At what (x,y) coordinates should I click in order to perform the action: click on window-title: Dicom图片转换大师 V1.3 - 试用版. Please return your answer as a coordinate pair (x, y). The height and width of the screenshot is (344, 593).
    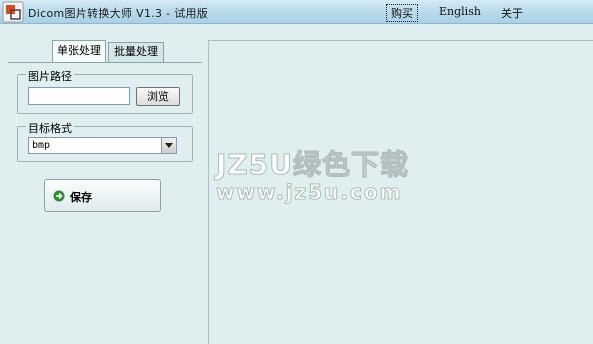
    Looking at the image, I should click on (118, 13).